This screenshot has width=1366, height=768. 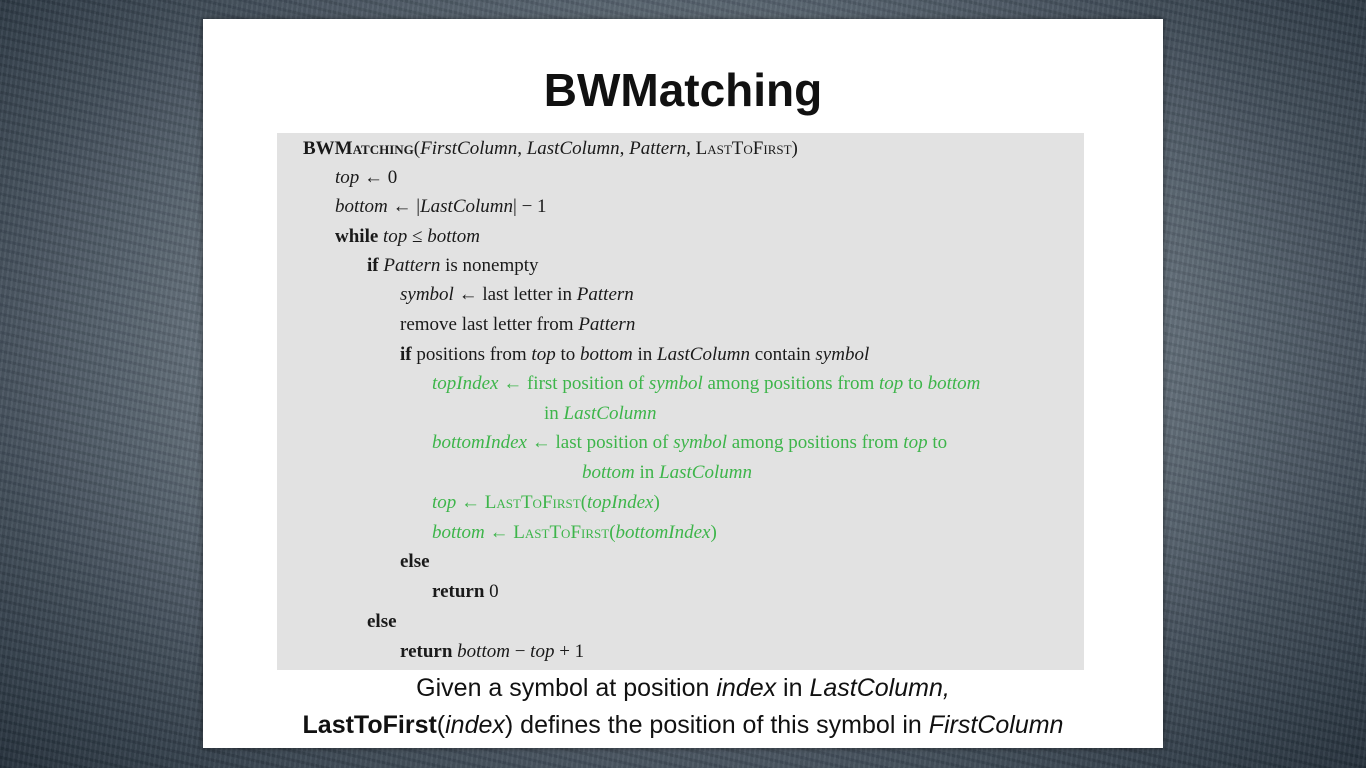 What do you see at coordinates (683, 90) in the screenshot?
I see `slide-title: BWMatching` at bounding box center [683, 90].